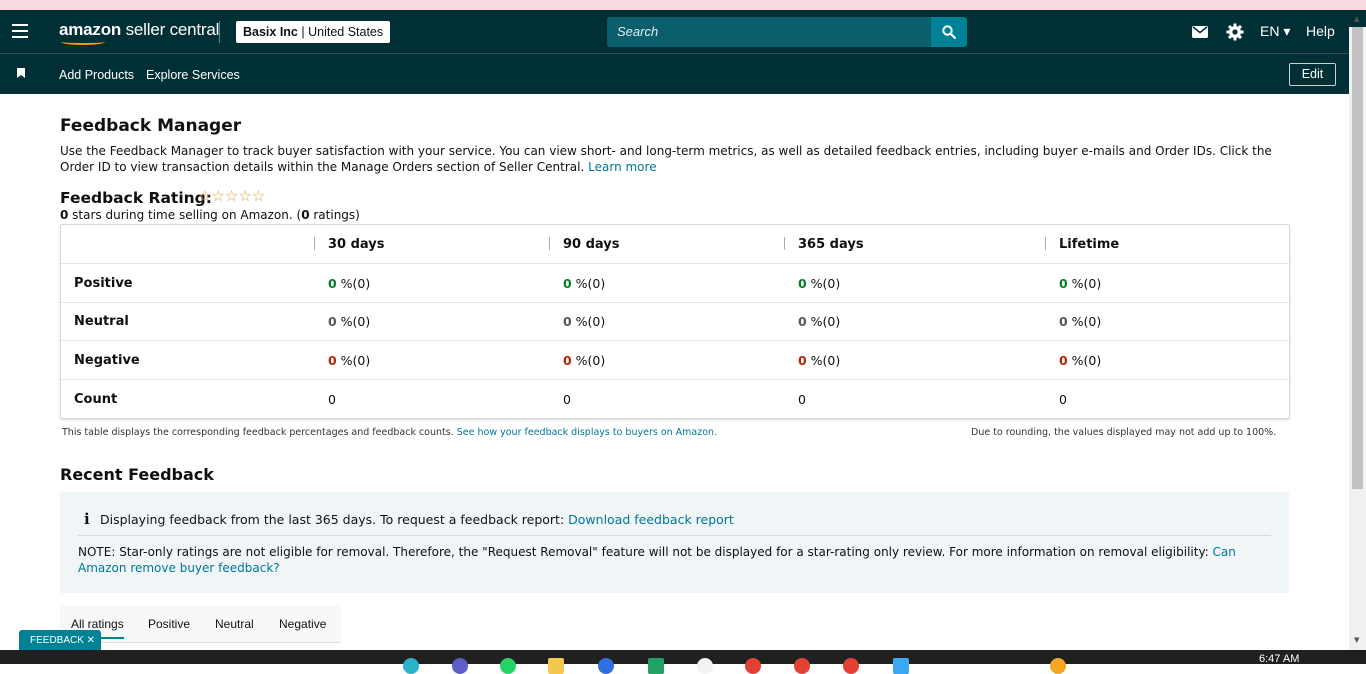  I want to click on amazon-seller-central-logo: amazon seller central, so click(139, 32).